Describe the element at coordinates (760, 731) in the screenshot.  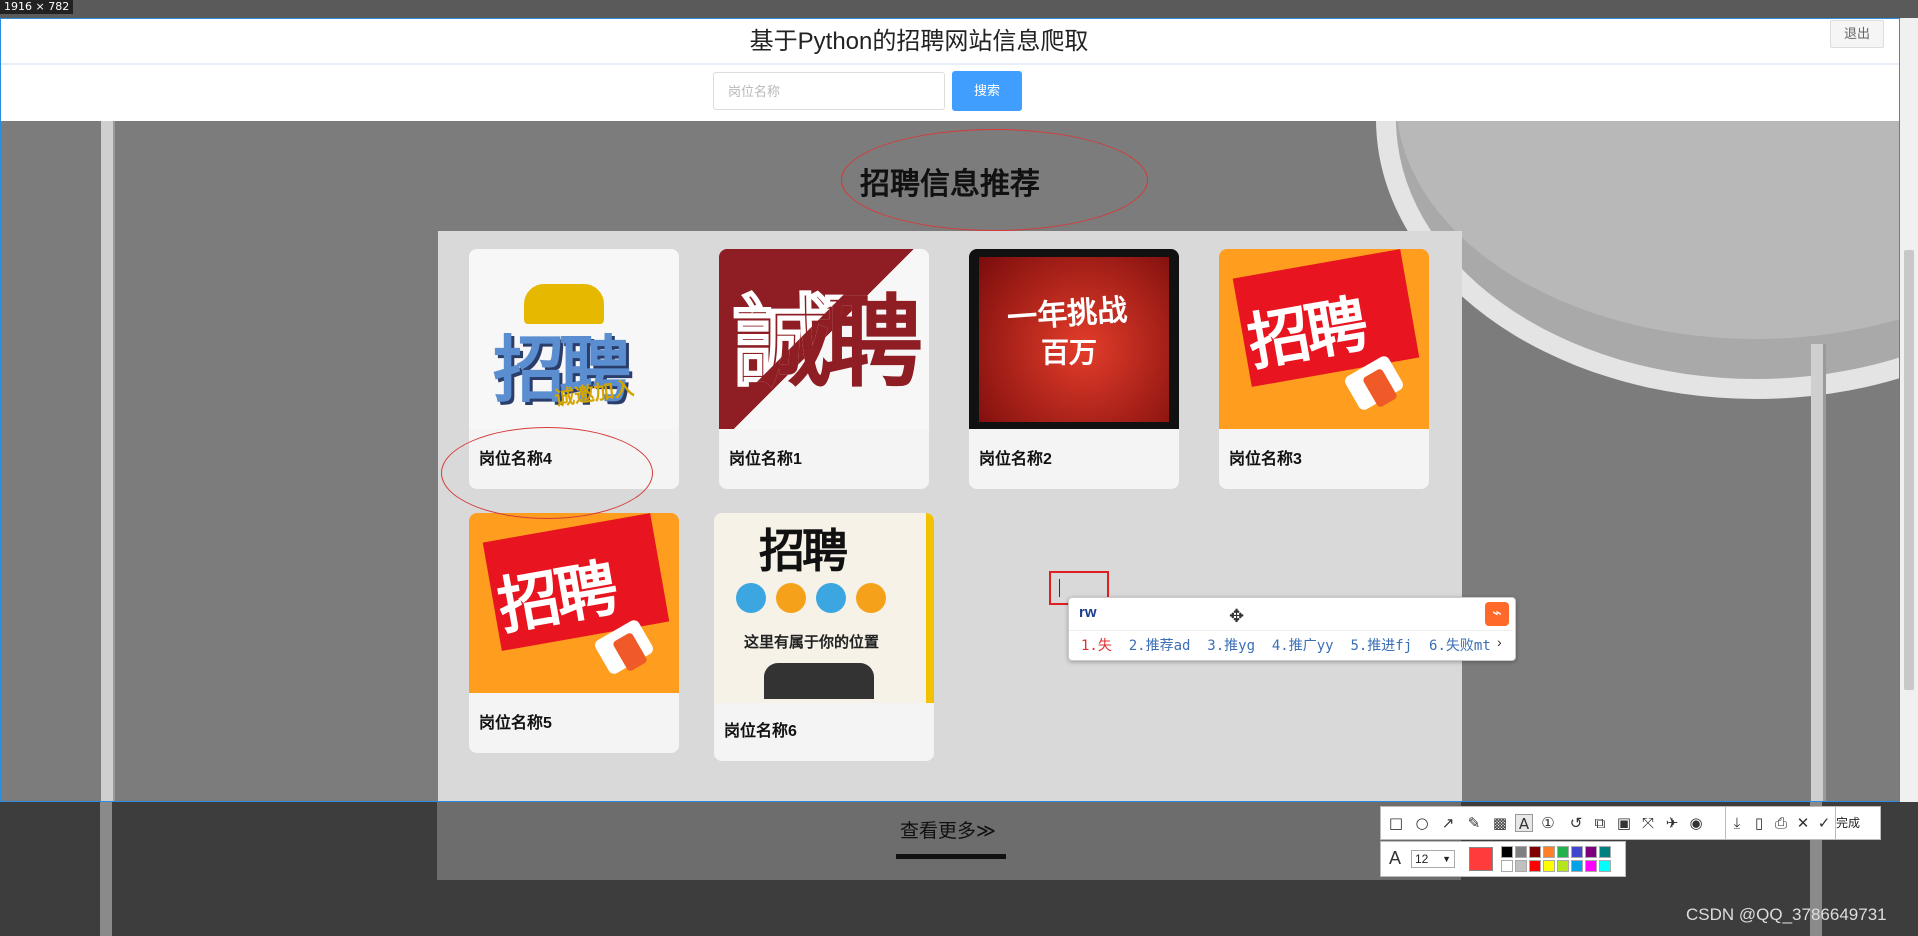
I see `job-title: 岗位名称6` at that location.